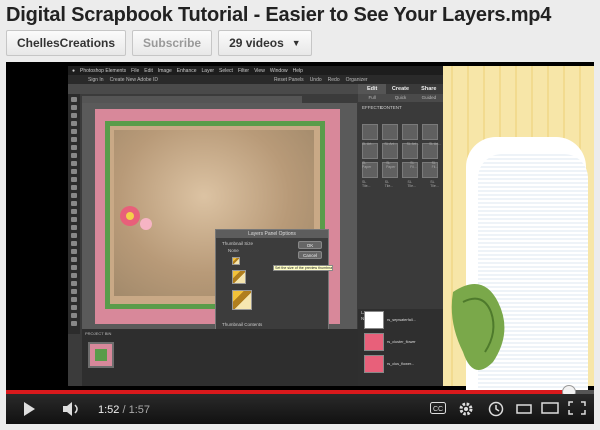  Describe the element at coordinates (148, 70) in the screenshot. I see `menu-item: Edit` at that location.